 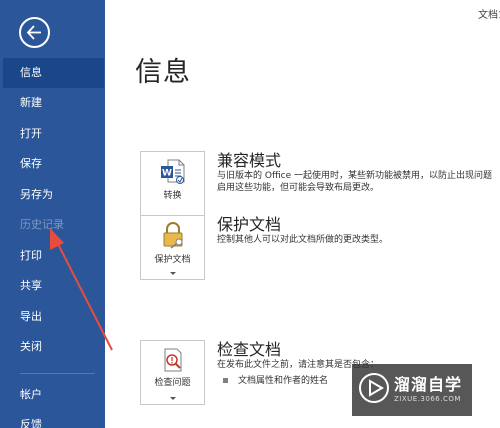 What do you see at coordinates (52, 317) in the screenshot?
I see `nav-export: 导出` at bounding box center [52, 317].